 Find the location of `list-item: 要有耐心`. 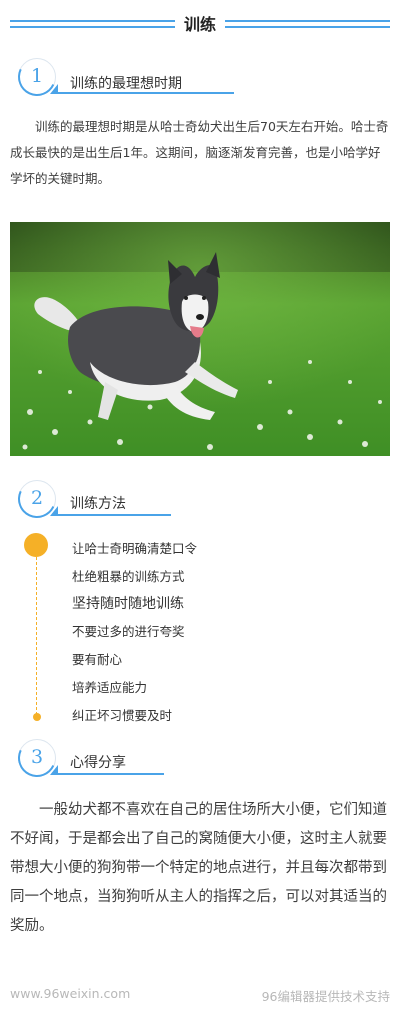

list-item: 要有耐心 is located at coordinates (97, 659).